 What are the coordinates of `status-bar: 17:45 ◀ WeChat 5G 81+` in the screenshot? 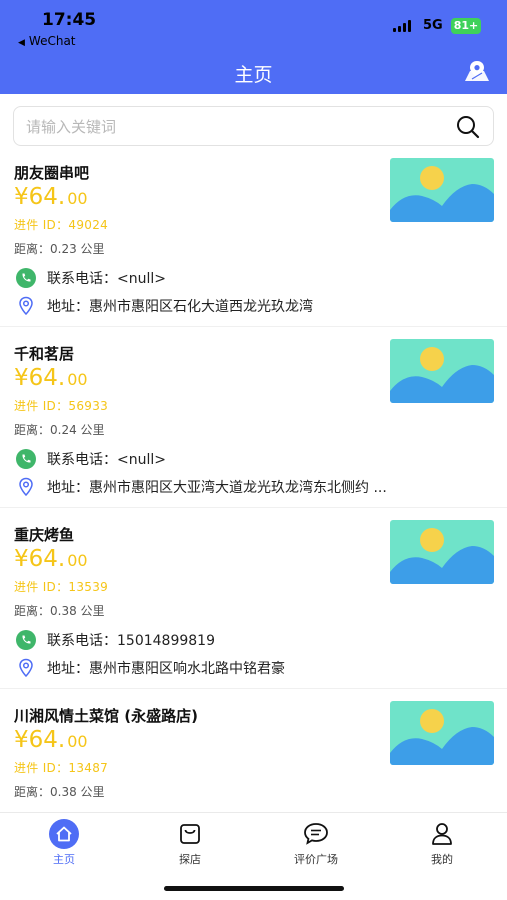 It's located at (253, 26).